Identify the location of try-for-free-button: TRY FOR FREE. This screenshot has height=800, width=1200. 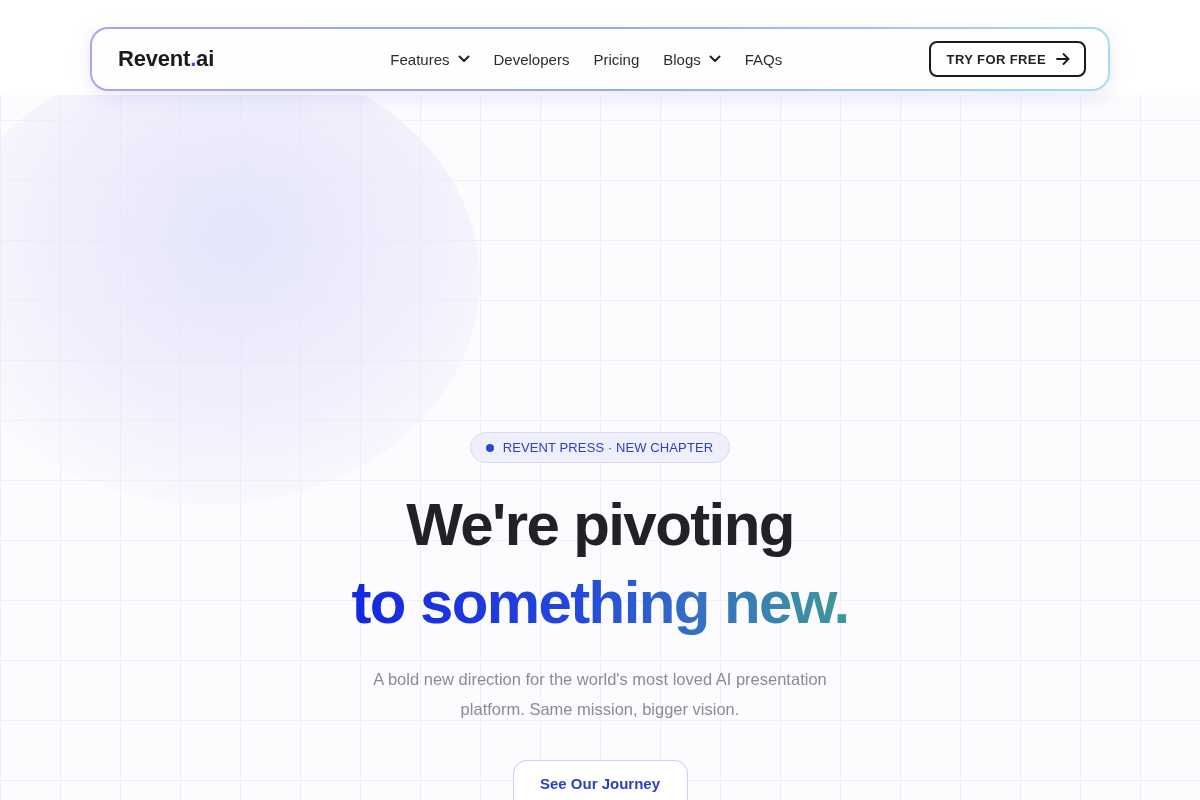
(1007, 59).